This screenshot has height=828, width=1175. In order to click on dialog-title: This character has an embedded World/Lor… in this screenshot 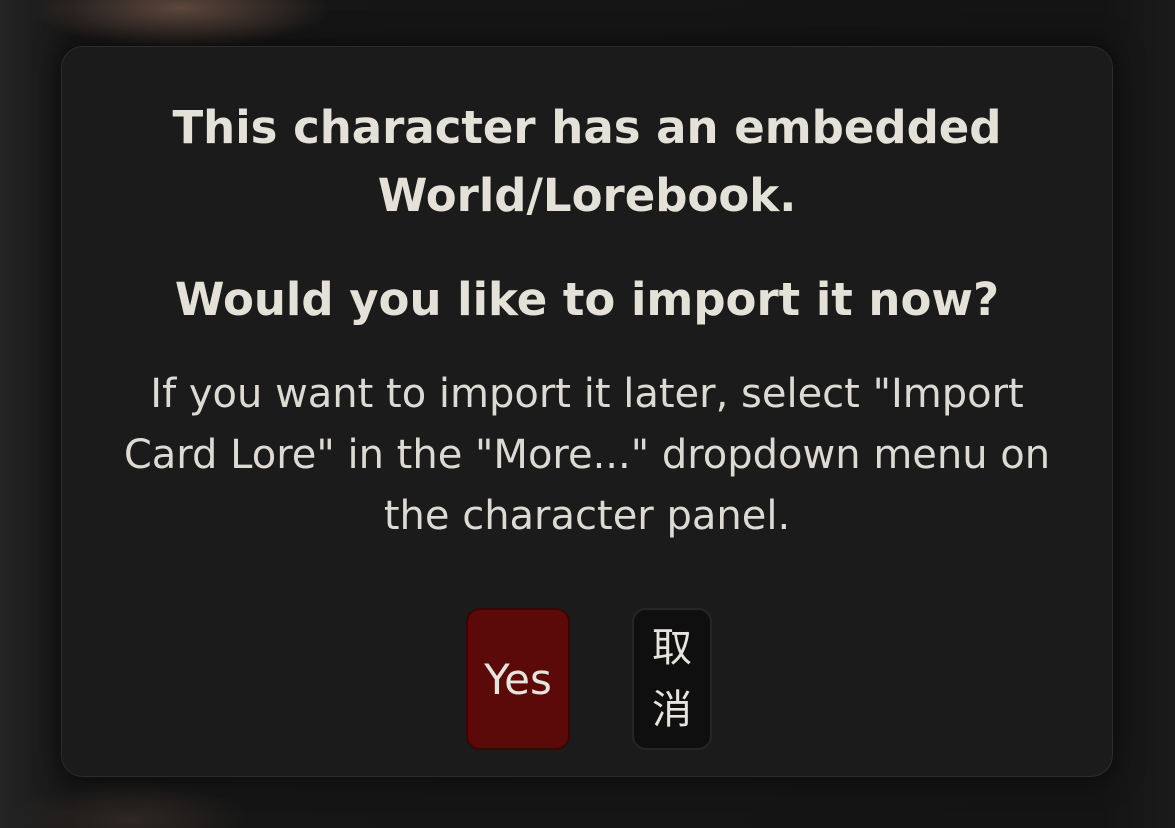, I will do `click(587, 161)`.